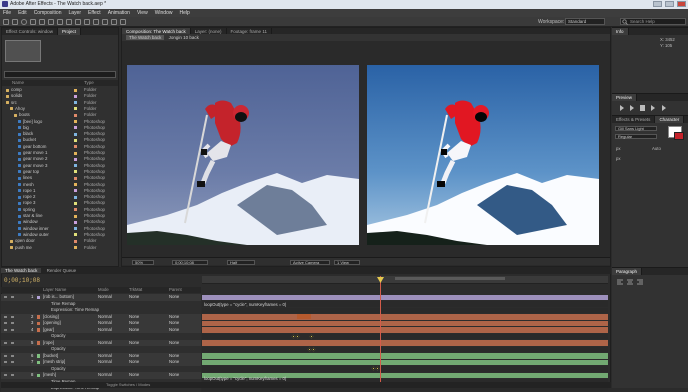  I want to click on zoom-tool-icon, so click(24, 22).